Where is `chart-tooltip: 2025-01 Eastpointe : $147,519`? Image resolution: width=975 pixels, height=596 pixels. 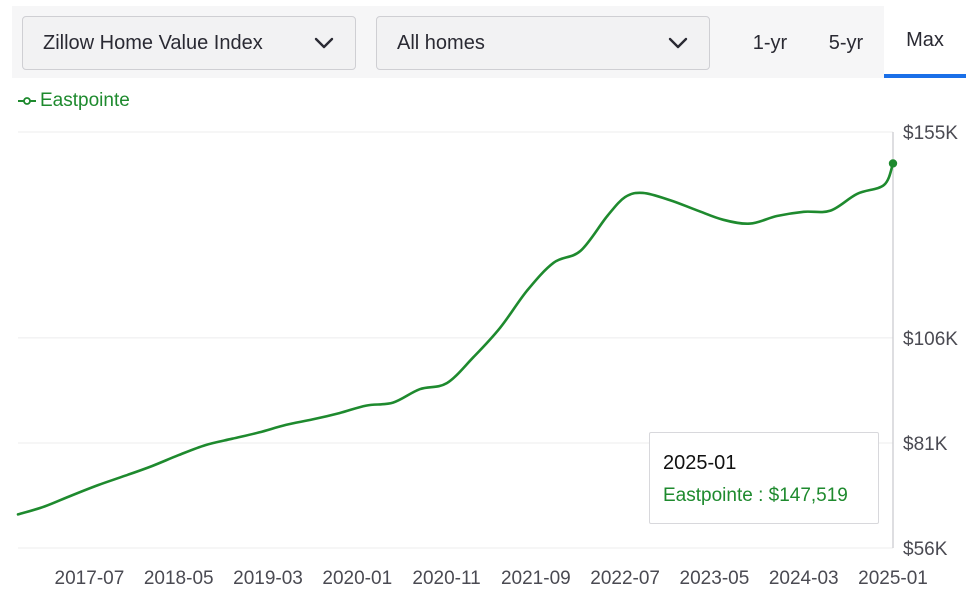
chart-tooltip: 2025-01 Eastpointe : $147,519 is located at coordinates (764, 478).